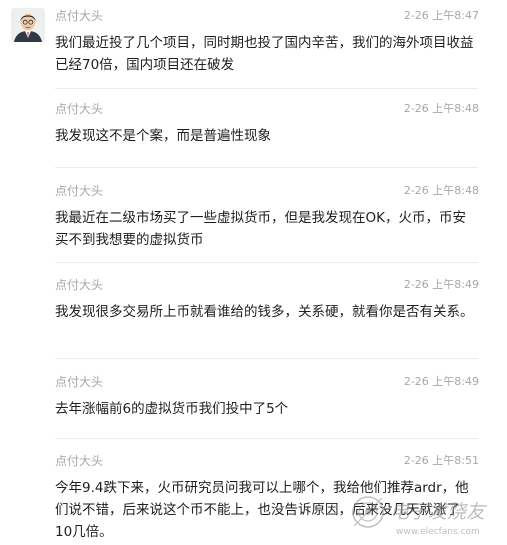  I want to click on watermark-url: www.elecfans.com, so click(438, 532).